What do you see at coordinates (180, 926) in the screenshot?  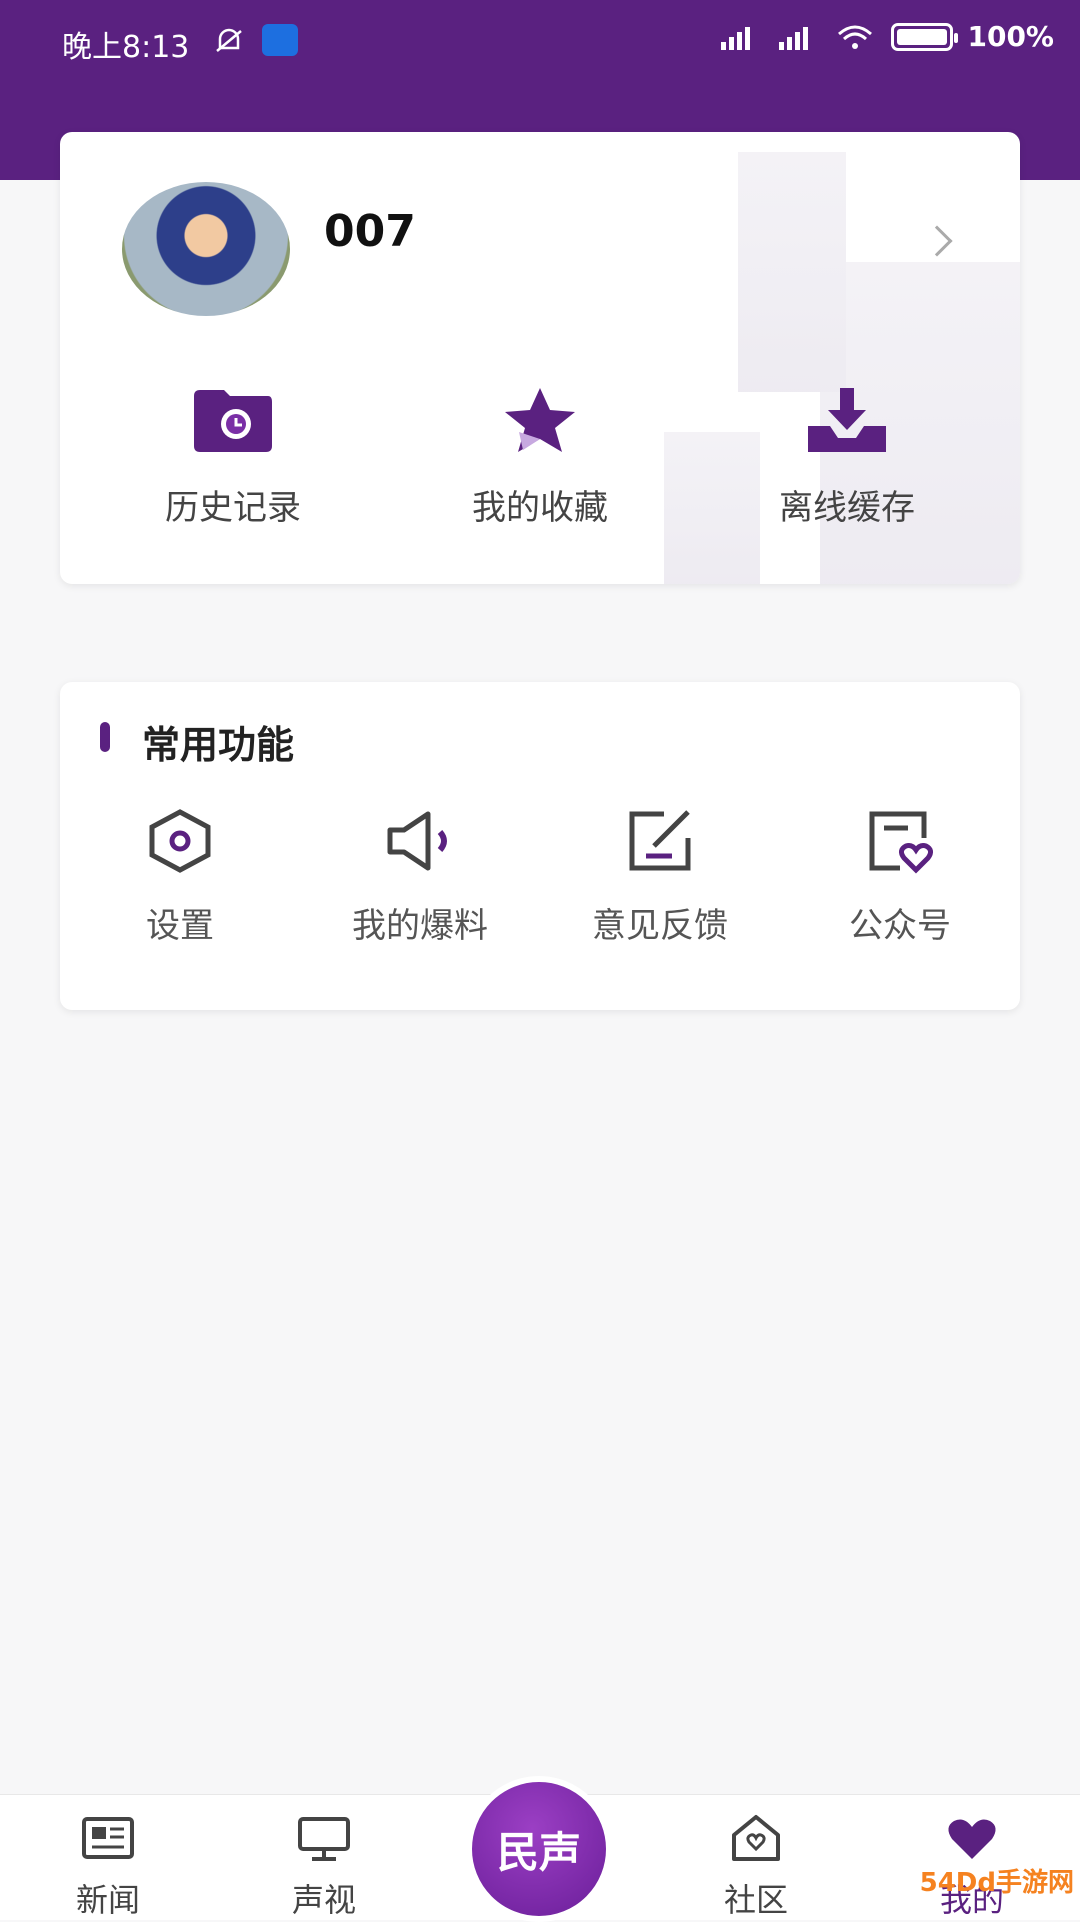 I see `settings-label: 设置` at bounding box center [180, 926].